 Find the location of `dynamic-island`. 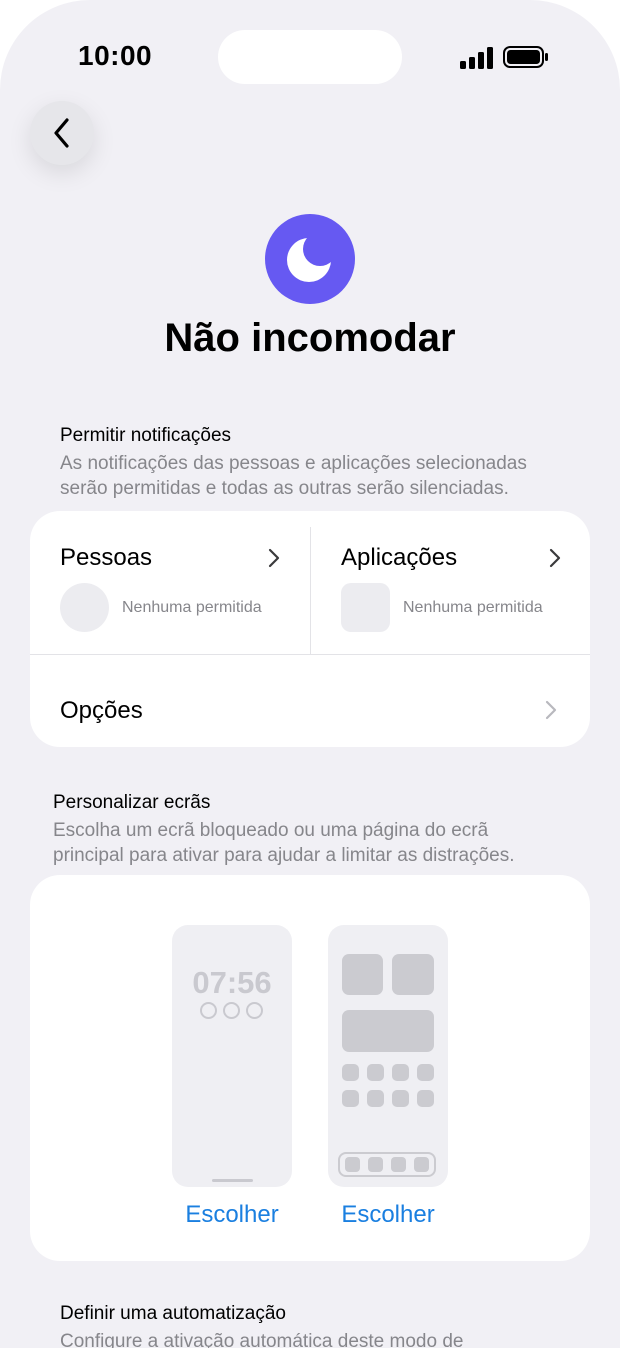

dynamic-island is located at coordinates (310, 57).